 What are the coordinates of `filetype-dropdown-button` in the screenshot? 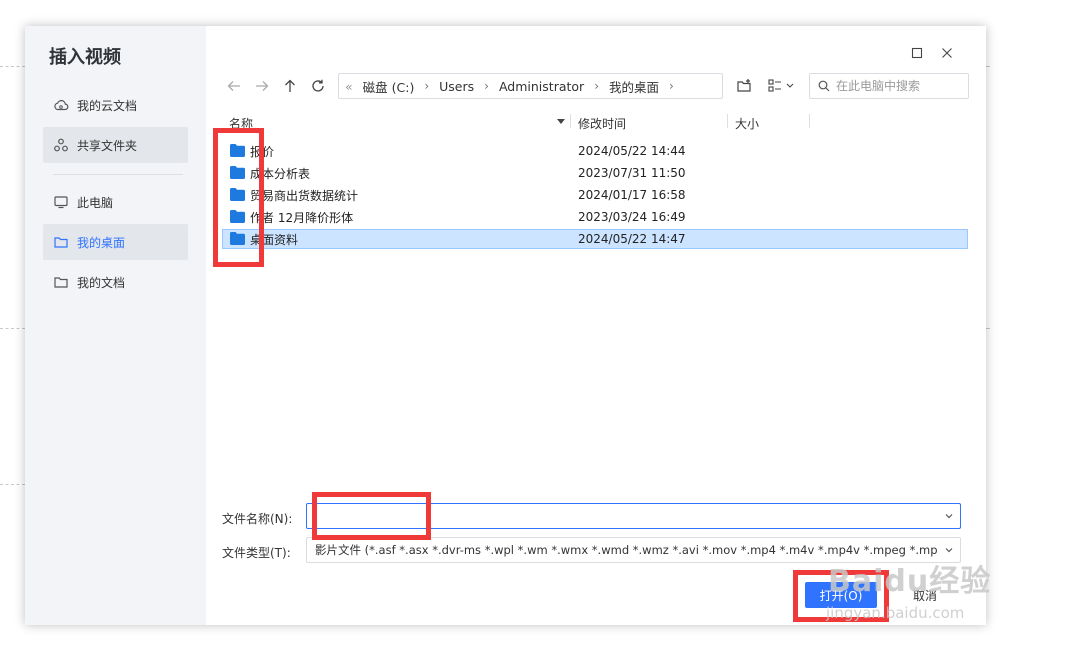 It's located at (949, 550).